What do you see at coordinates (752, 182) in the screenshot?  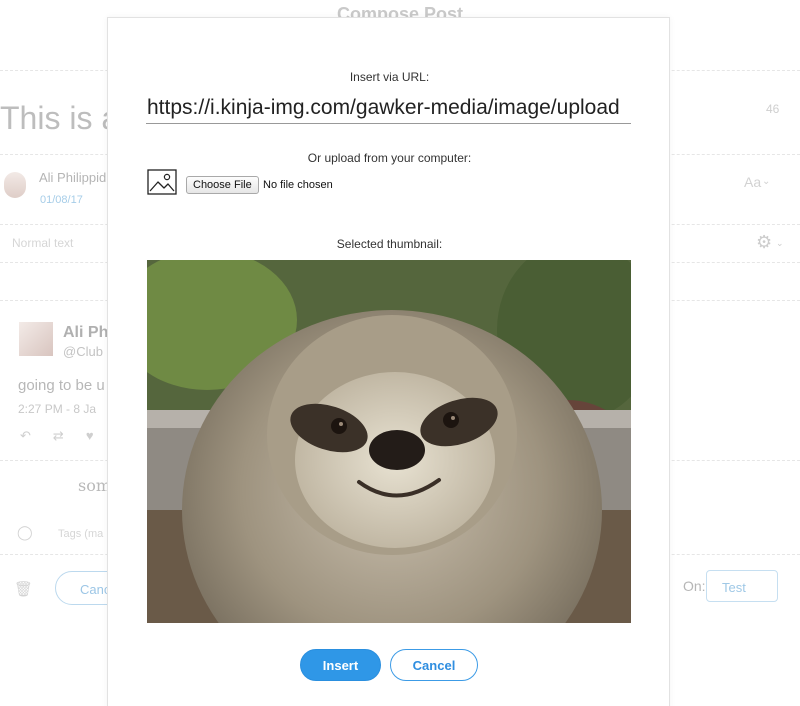 I see `typography-button: Aa` at bounding box center [752, 182].